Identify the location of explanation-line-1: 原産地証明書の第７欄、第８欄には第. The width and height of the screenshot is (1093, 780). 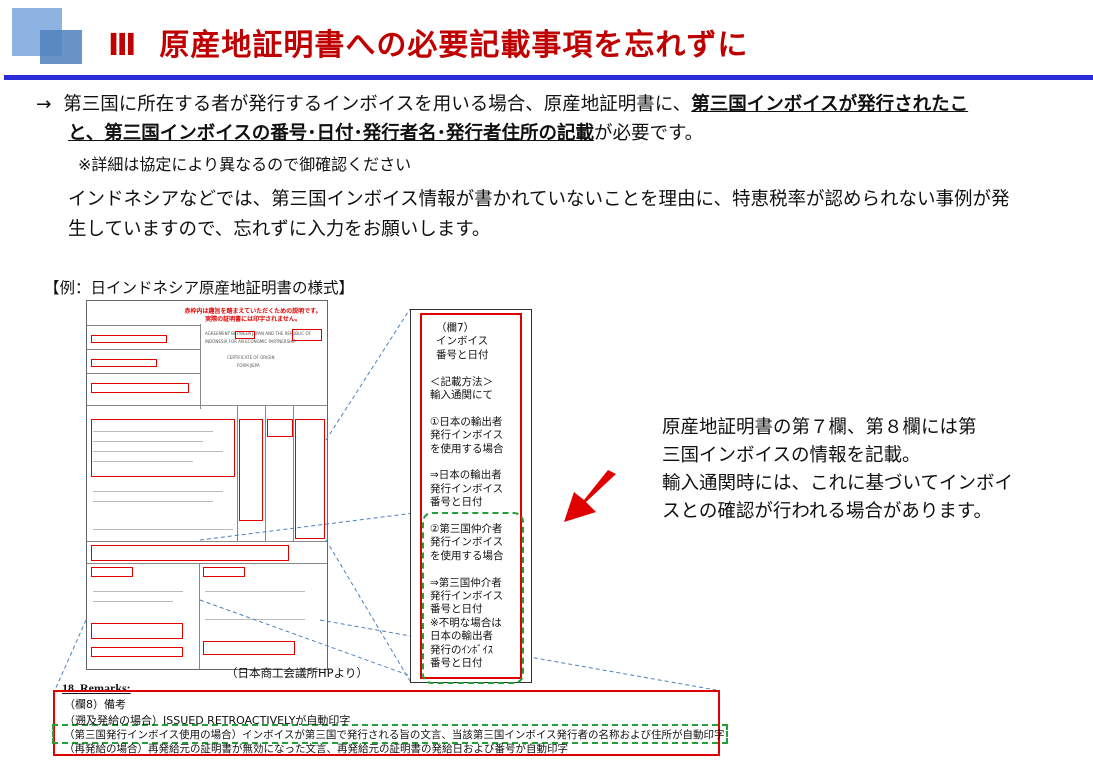
(819, 427).